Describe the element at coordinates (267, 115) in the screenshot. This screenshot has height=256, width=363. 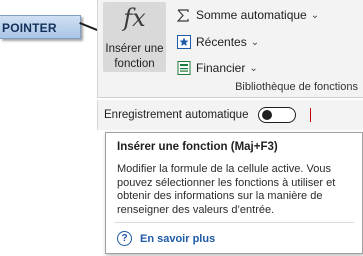
I see `toggle-knob` at that location.